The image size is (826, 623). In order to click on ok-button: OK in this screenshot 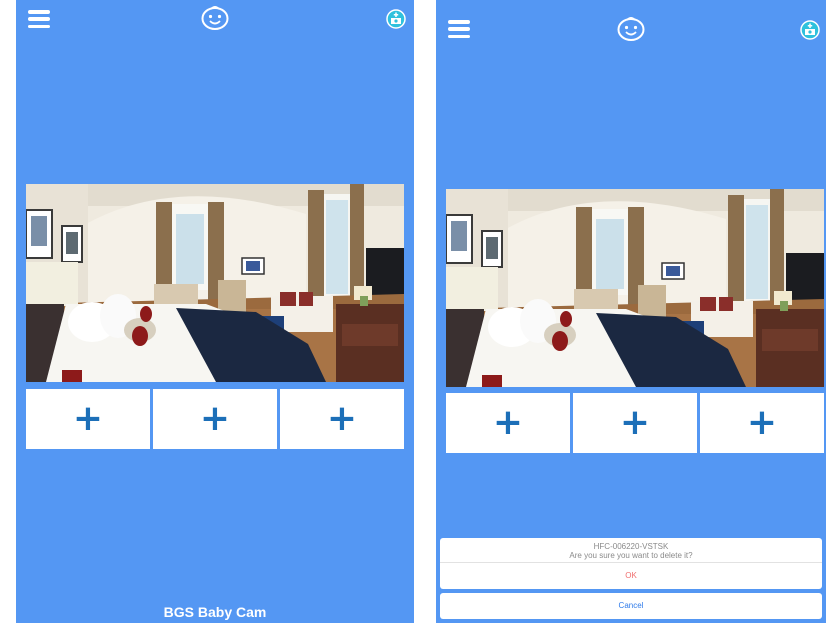, I will do `click(631, 575)`.